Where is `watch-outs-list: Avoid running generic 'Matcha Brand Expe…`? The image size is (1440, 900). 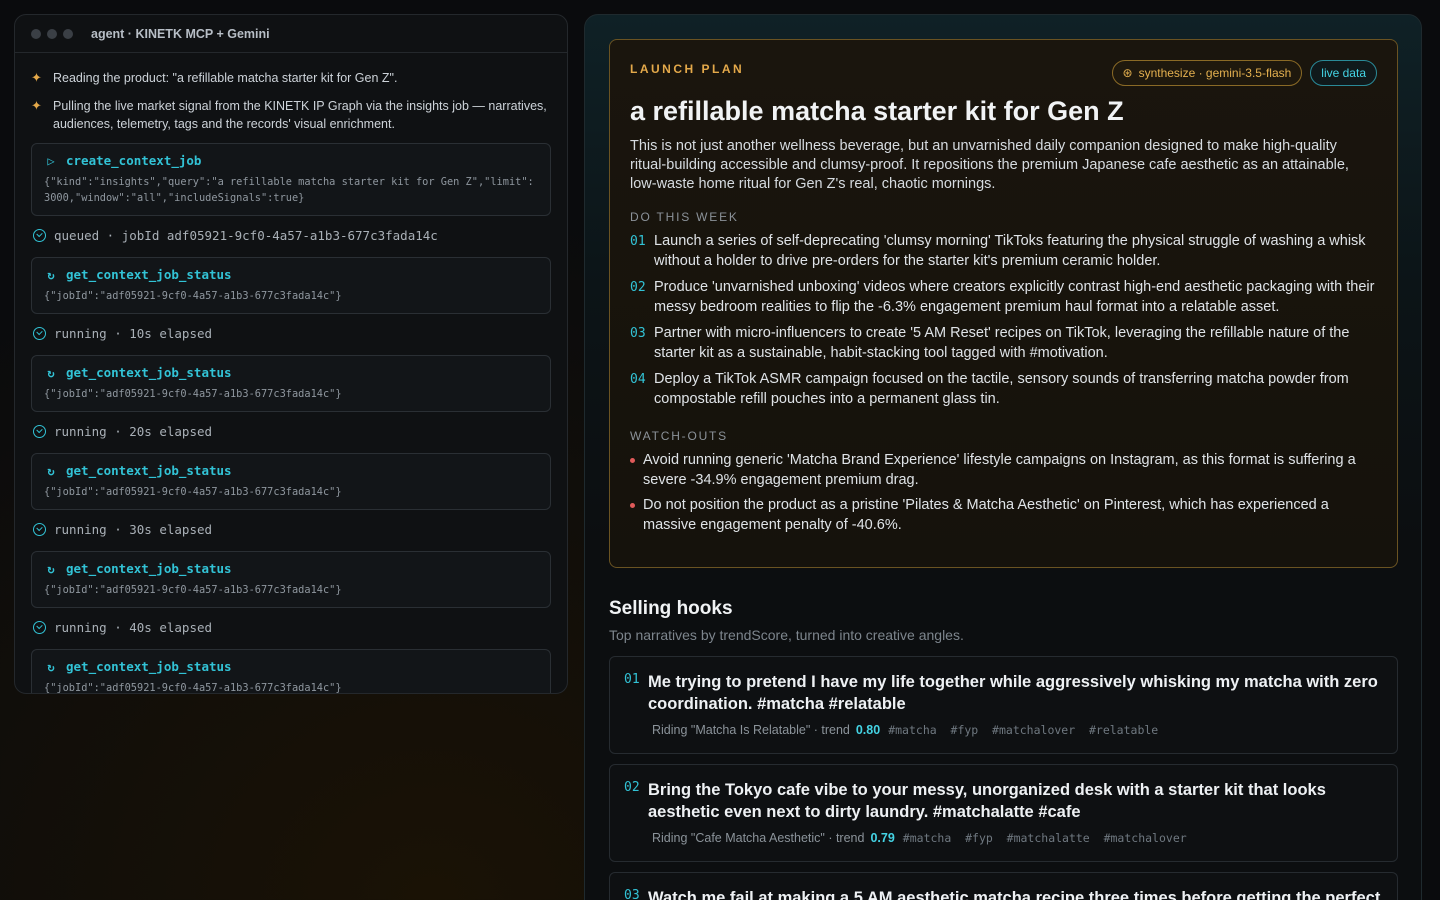
watch-outs-list: Avoid running generic 'Matcha Brand Expe… is located at coordinates (1003, 493).